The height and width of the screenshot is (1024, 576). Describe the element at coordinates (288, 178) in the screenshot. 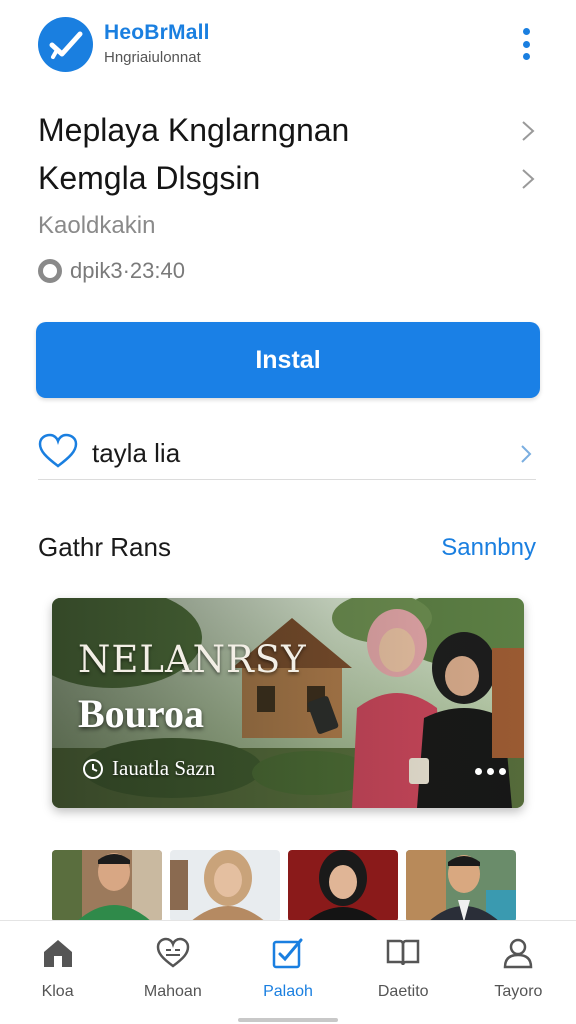

I see `title-row-2: Kemgla Dlsgsin` at that location.